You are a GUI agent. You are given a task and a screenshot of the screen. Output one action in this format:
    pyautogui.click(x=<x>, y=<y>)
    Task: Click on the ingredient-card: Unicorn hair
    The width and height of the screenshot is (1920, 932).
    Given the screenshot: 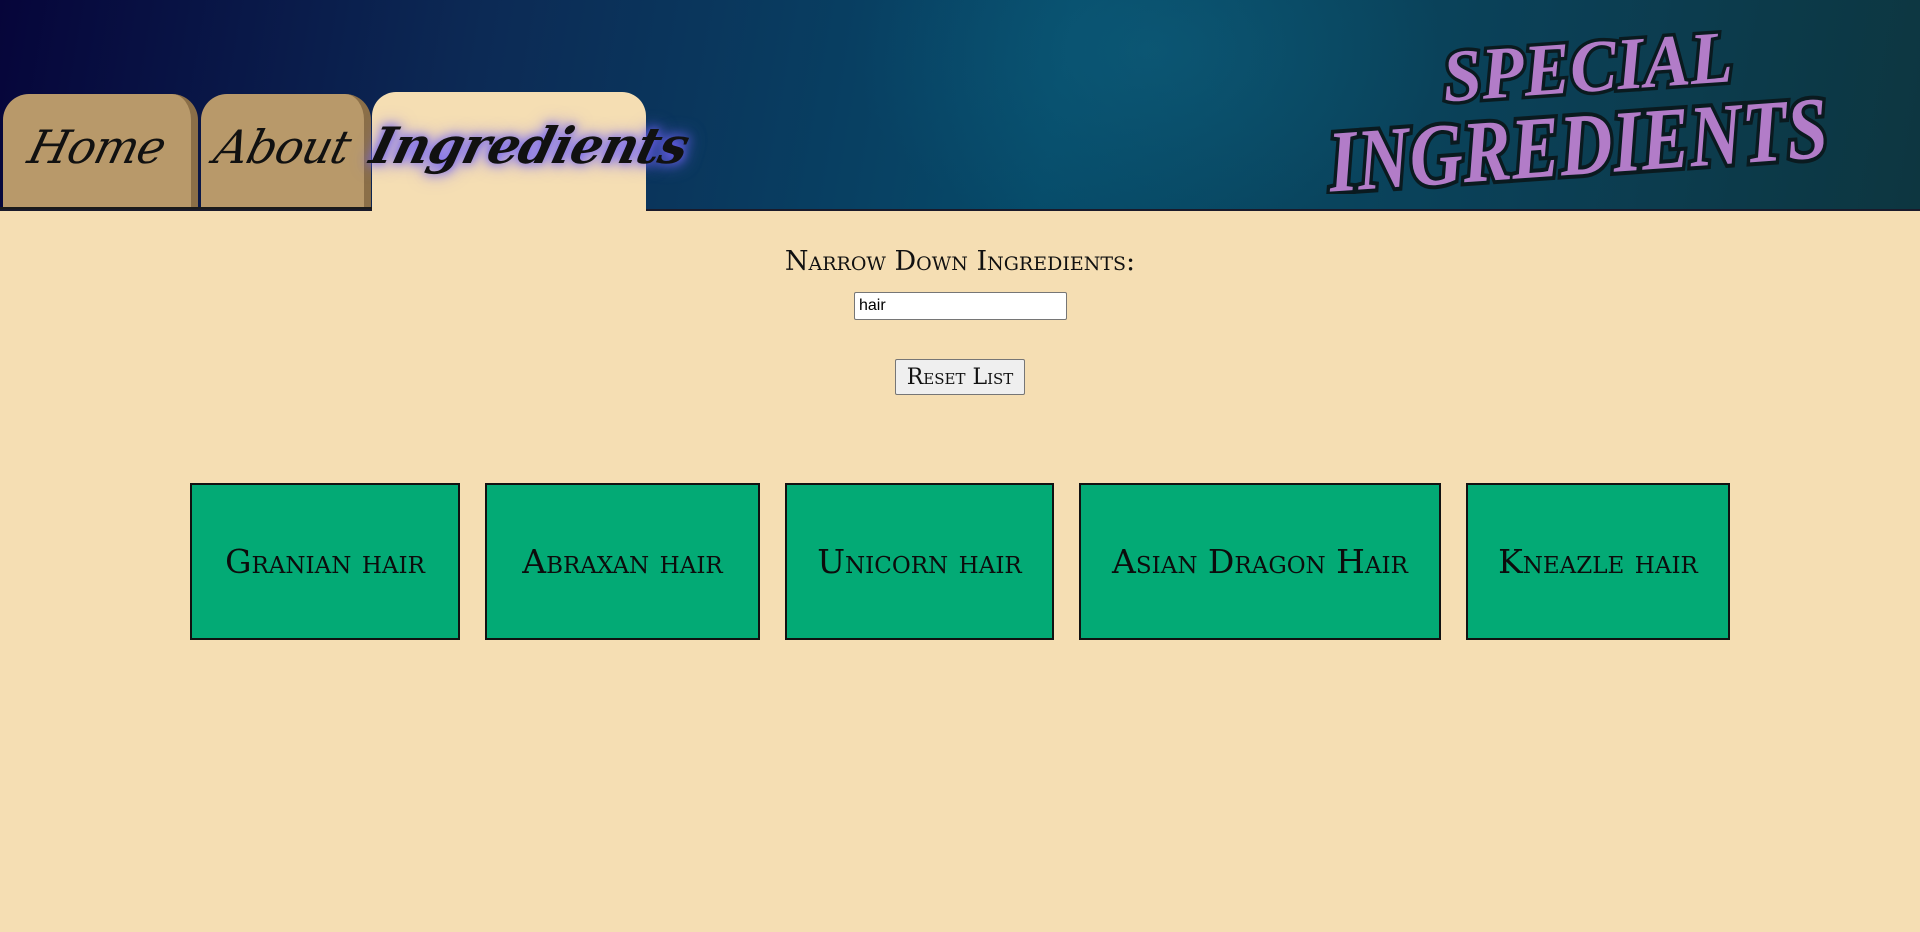 What is the action you would take?
    pyautogui.click(x=919, y=561)
    